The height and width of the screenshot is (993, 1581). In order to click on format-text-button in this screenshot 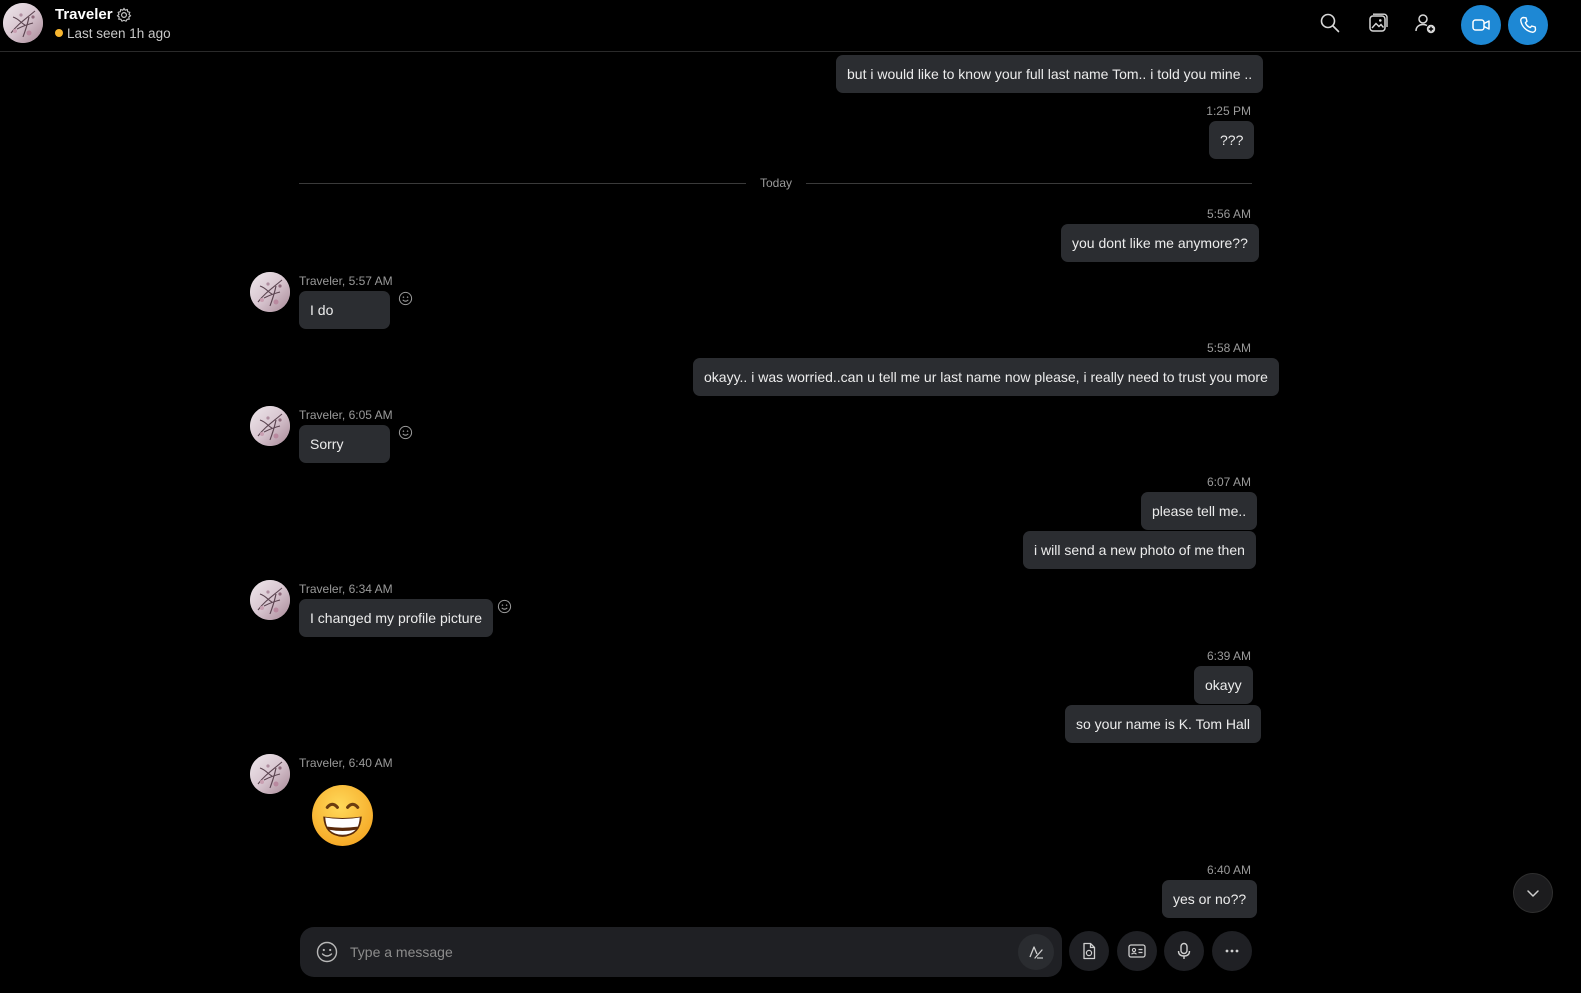, I will do `click(1036, 952)`.